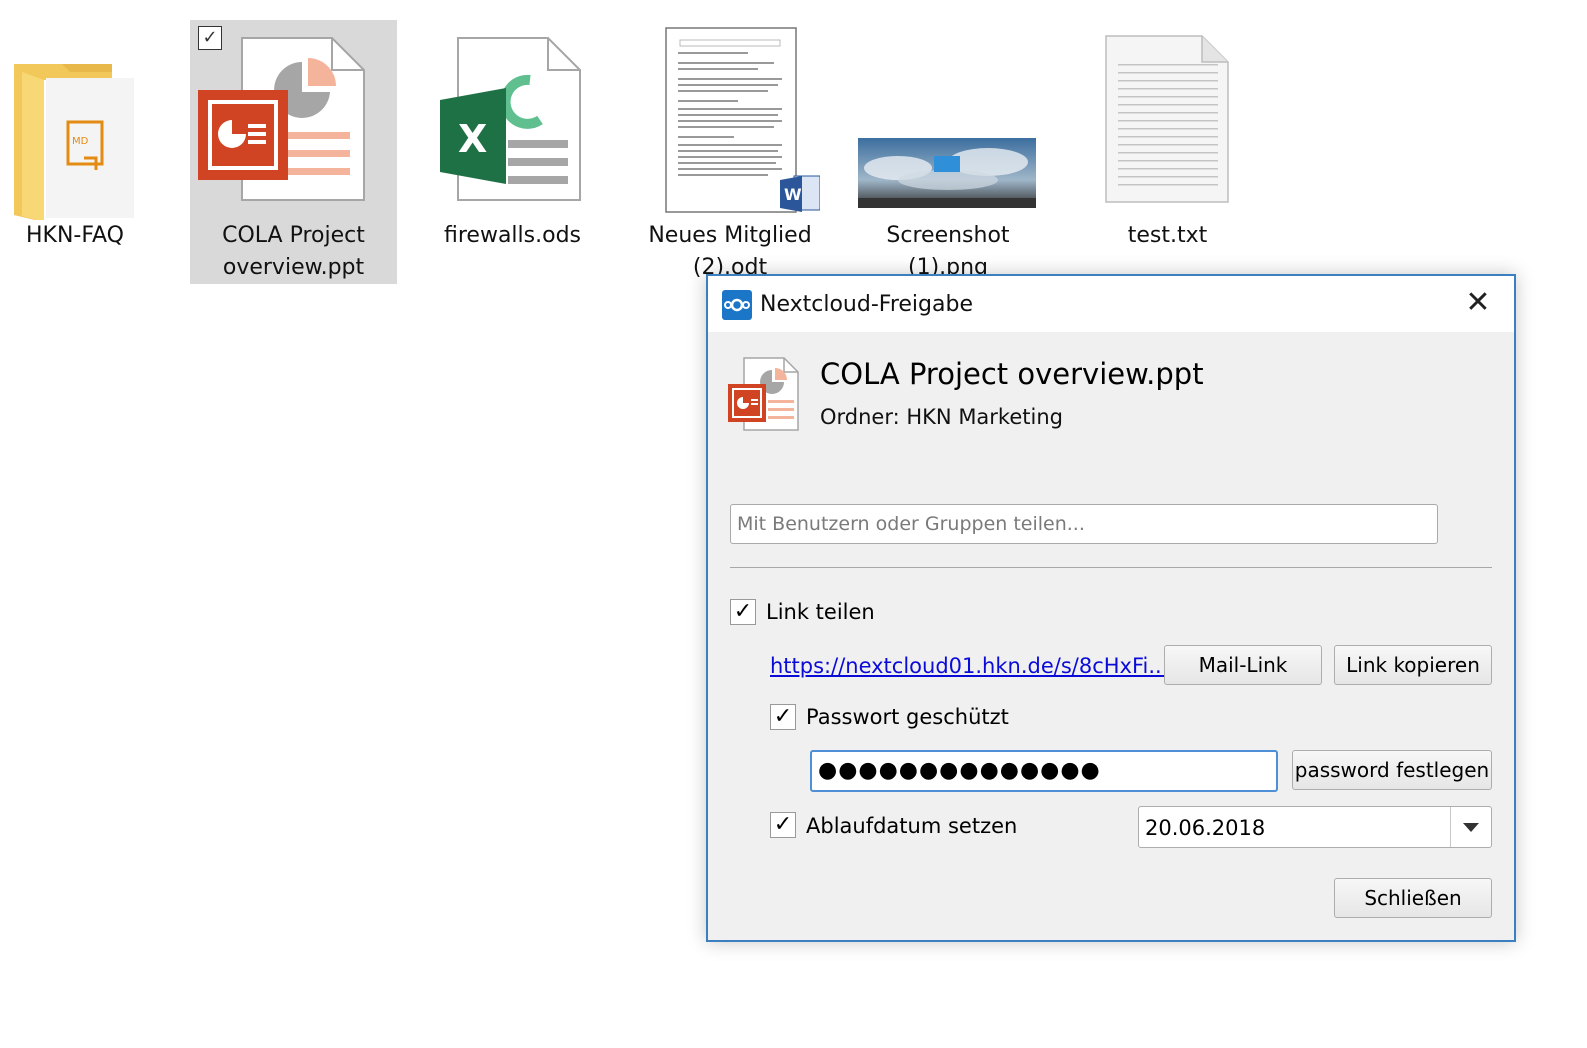 The width and height of the screenshot is (1587, 1048). I want to click on dialog-folder: Ordner: HKN Marketing, so click(941, 417).